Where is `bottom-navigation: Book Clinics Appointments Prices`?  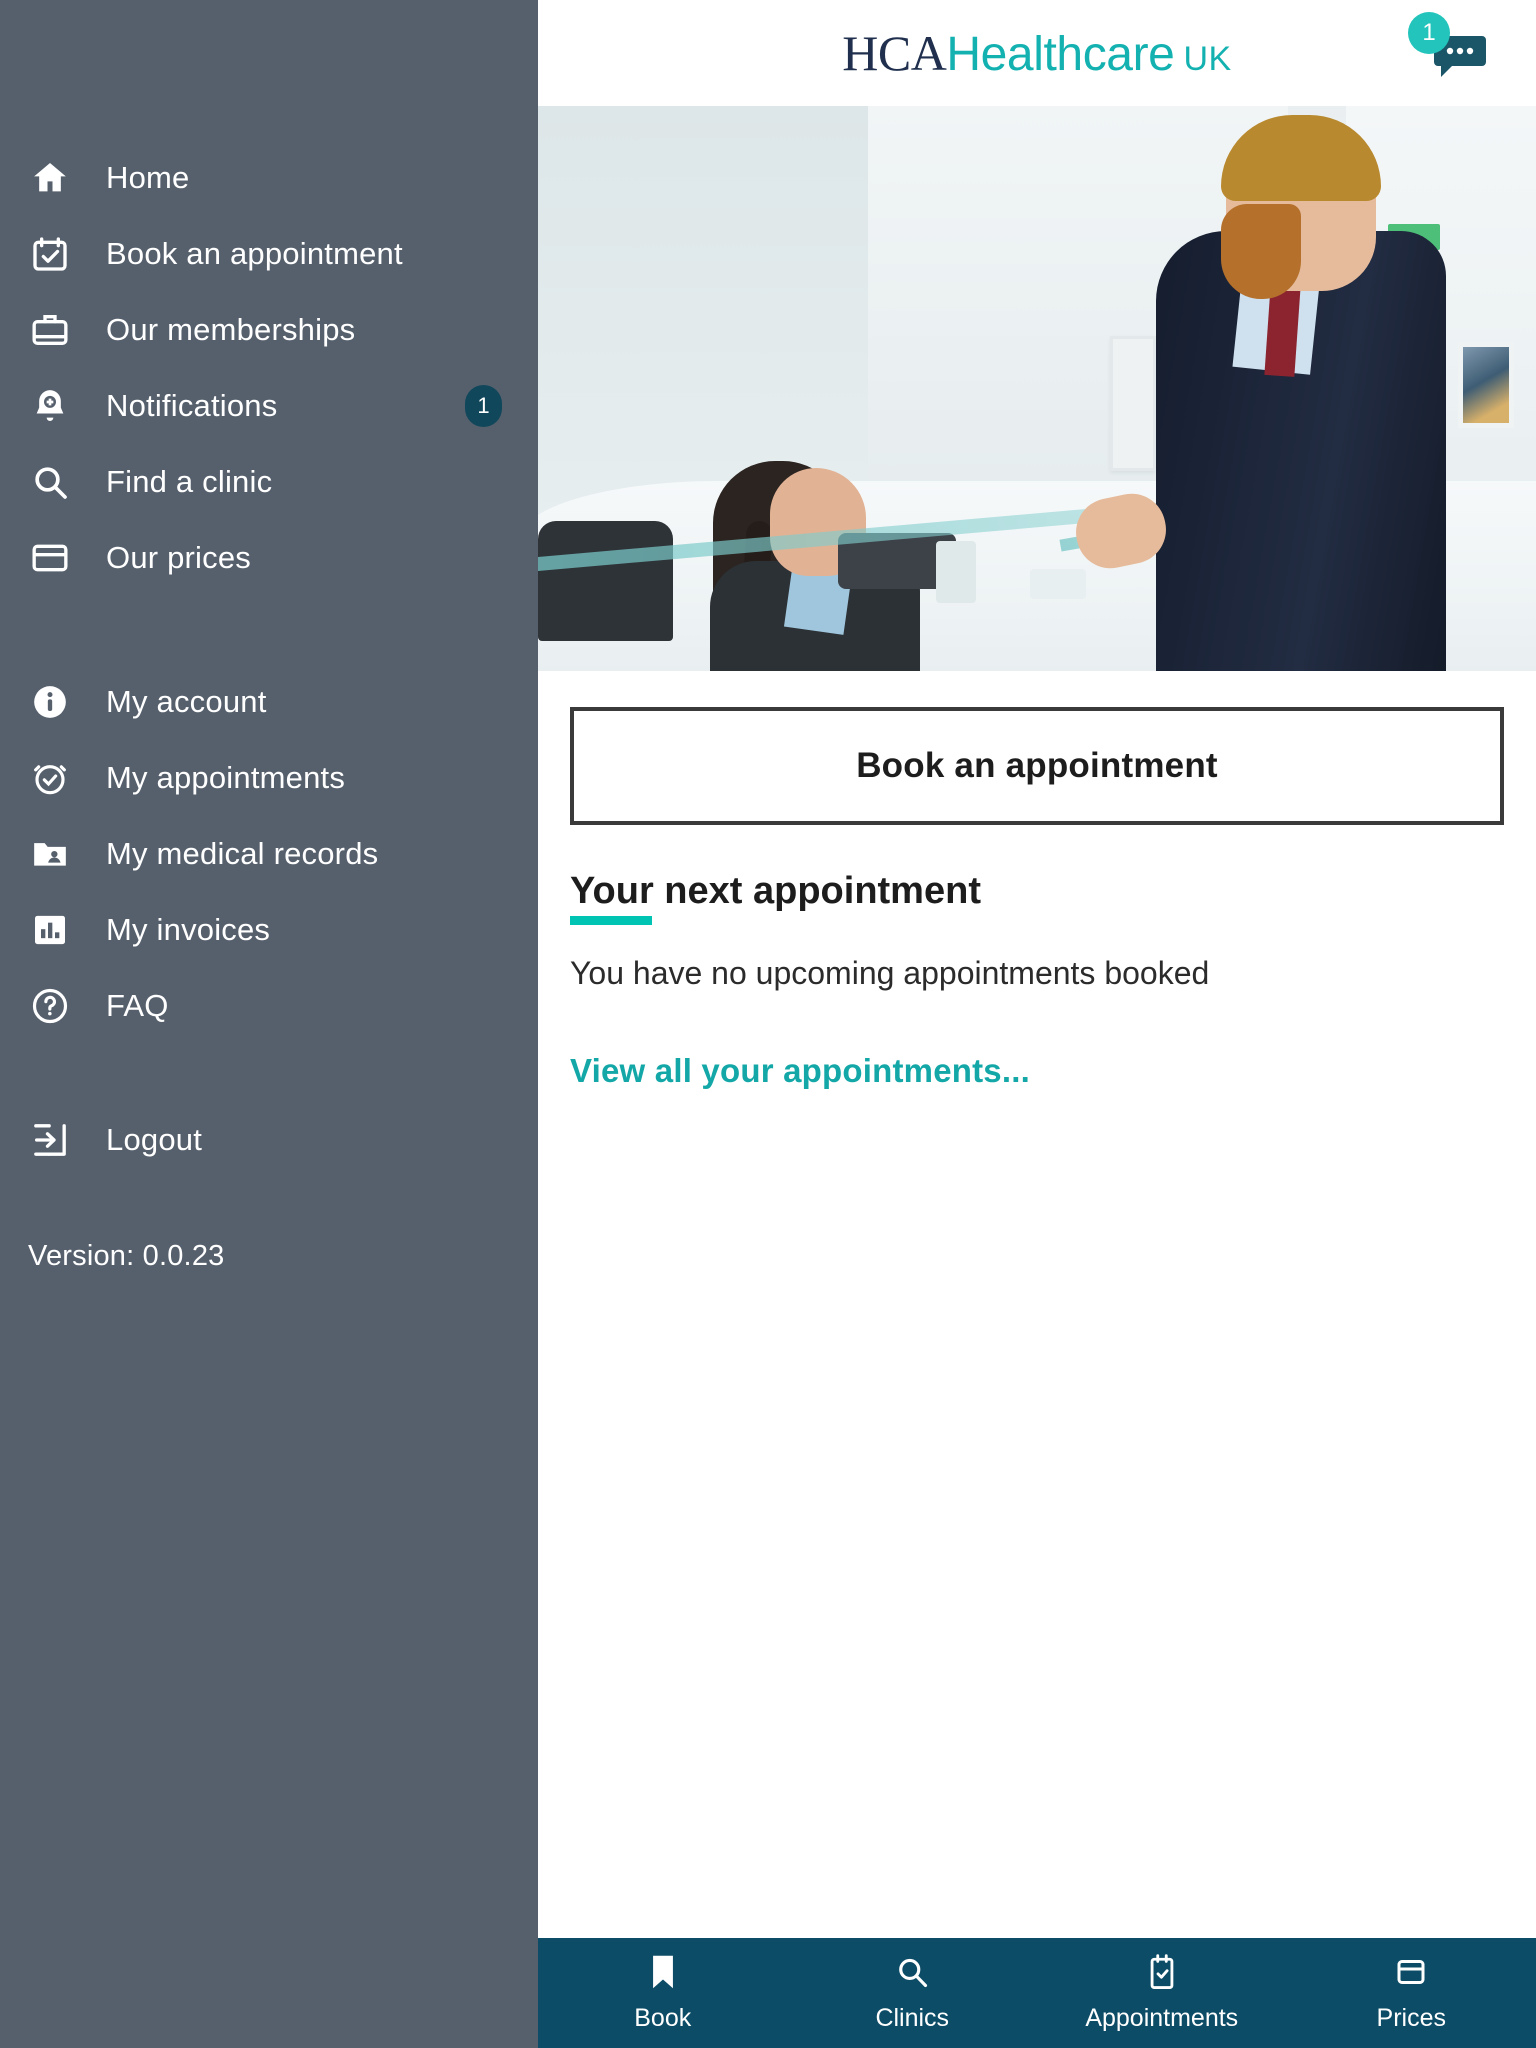
bottom-navigation: Book Clinics Appointments Prices is located at coordinates (1037, 1993).